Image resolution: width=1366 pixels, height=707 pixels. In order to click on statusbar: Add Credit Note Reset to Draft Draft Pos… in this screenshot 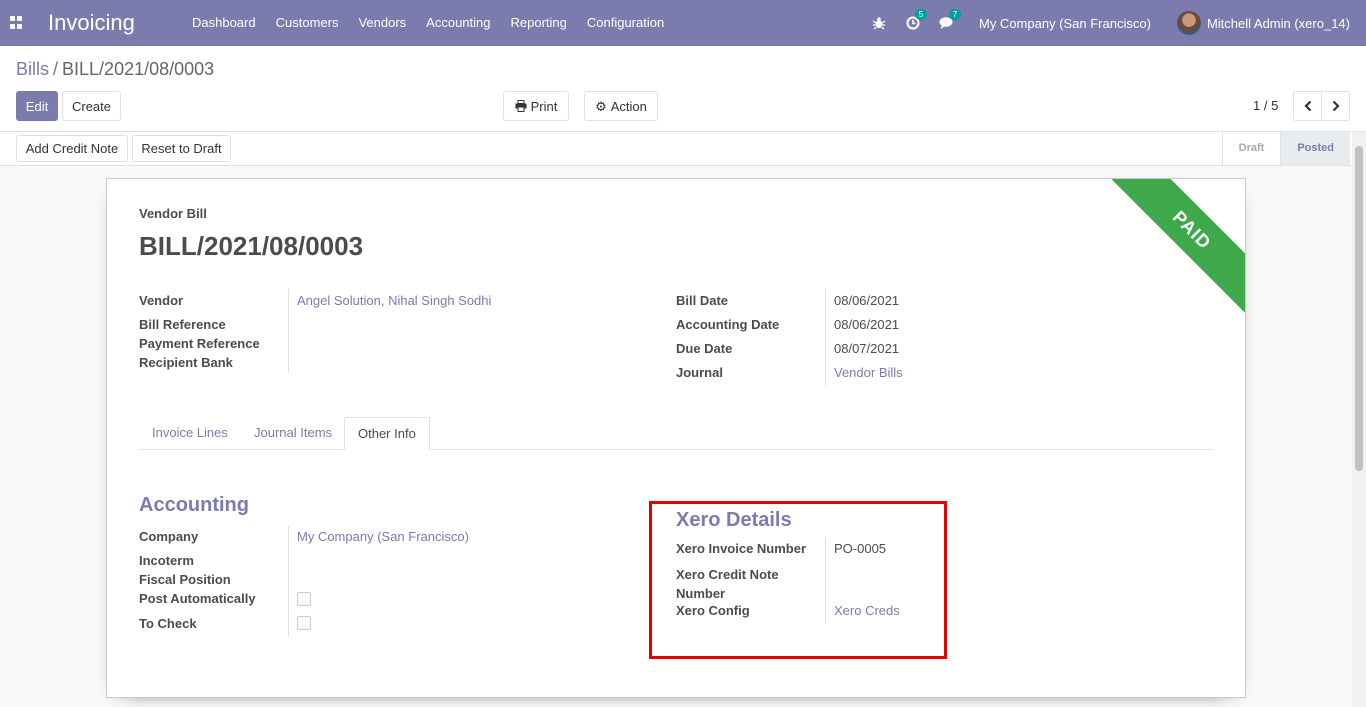, I will do `click(683, 149)`.